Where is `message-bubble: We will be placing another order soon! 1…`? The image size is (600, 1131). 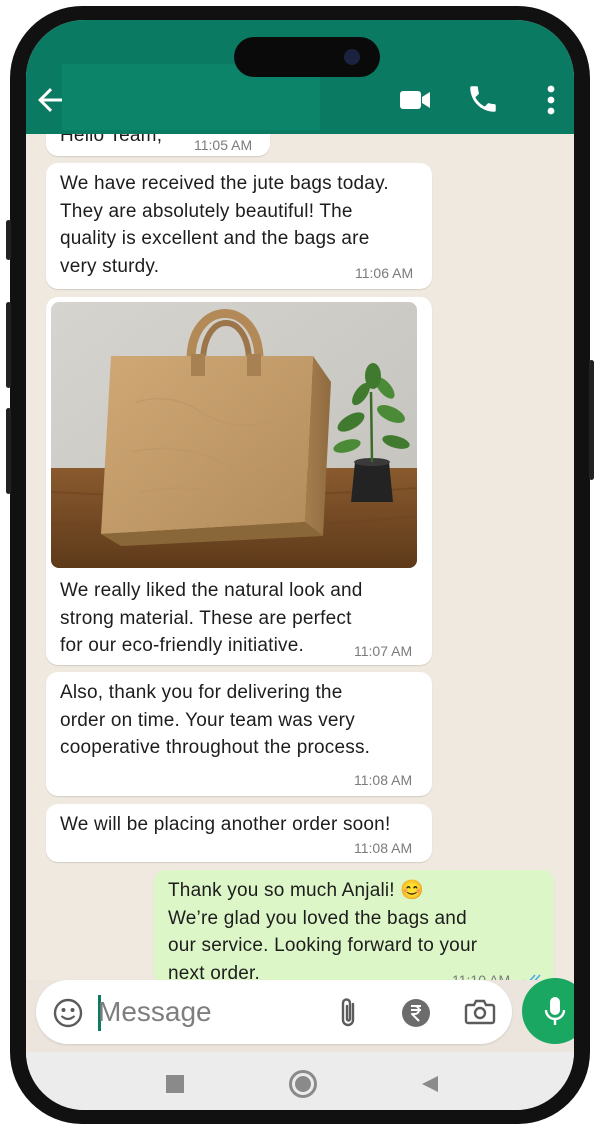
message-bubble: We will be placing another order soon! 1… is located at coordinates (239, 833).